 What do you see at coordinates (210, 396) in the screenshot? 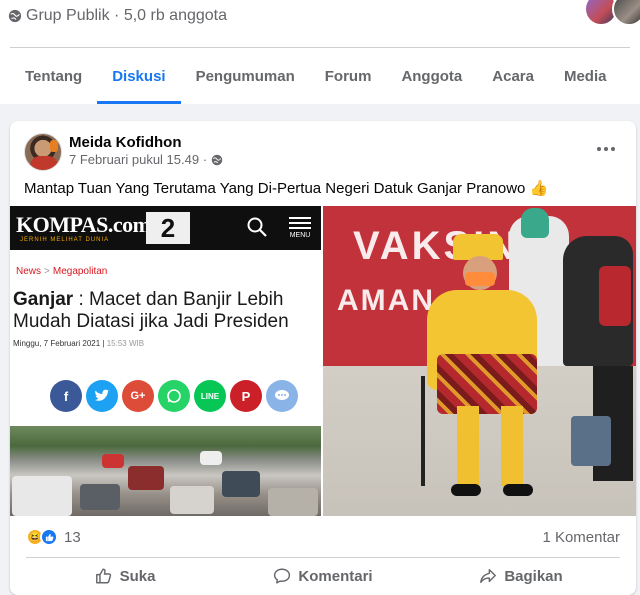
I see `line-icon: LINE` at bounding box center [210, 396].